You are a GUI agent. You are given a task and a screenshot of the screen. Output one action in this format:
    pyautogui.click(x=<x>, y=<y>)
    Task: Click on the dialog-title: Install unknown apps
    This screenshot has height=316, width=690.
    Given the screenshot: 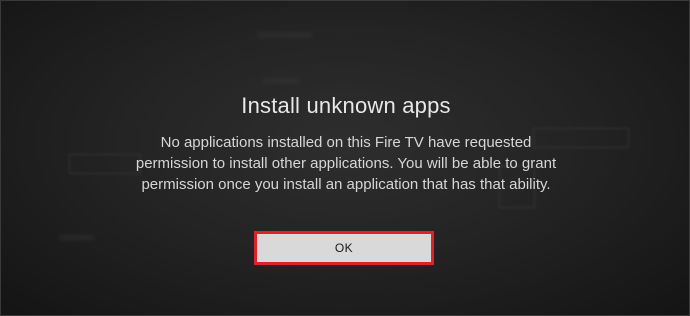 What is the action you would take?
    pyautogui.click(x=346, y=105)
    